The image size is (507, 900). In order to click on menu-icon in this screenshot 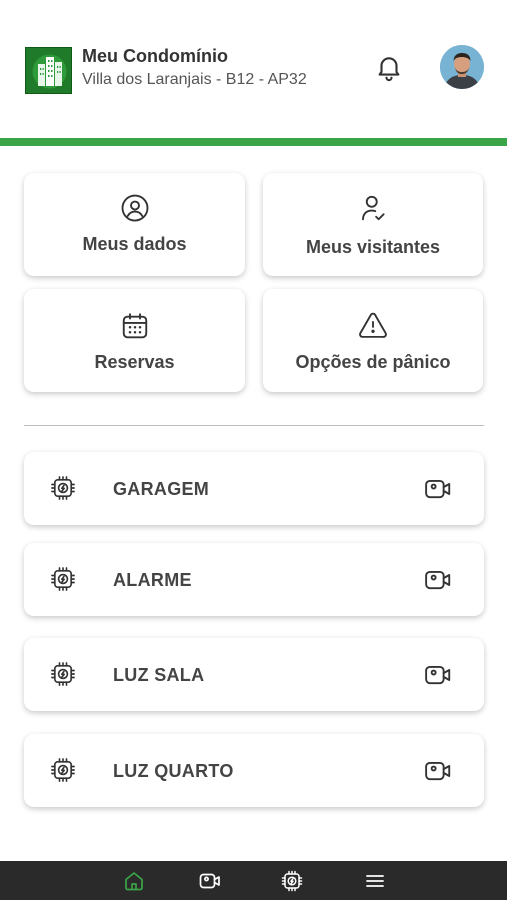, I will do `click(375, 881)`.